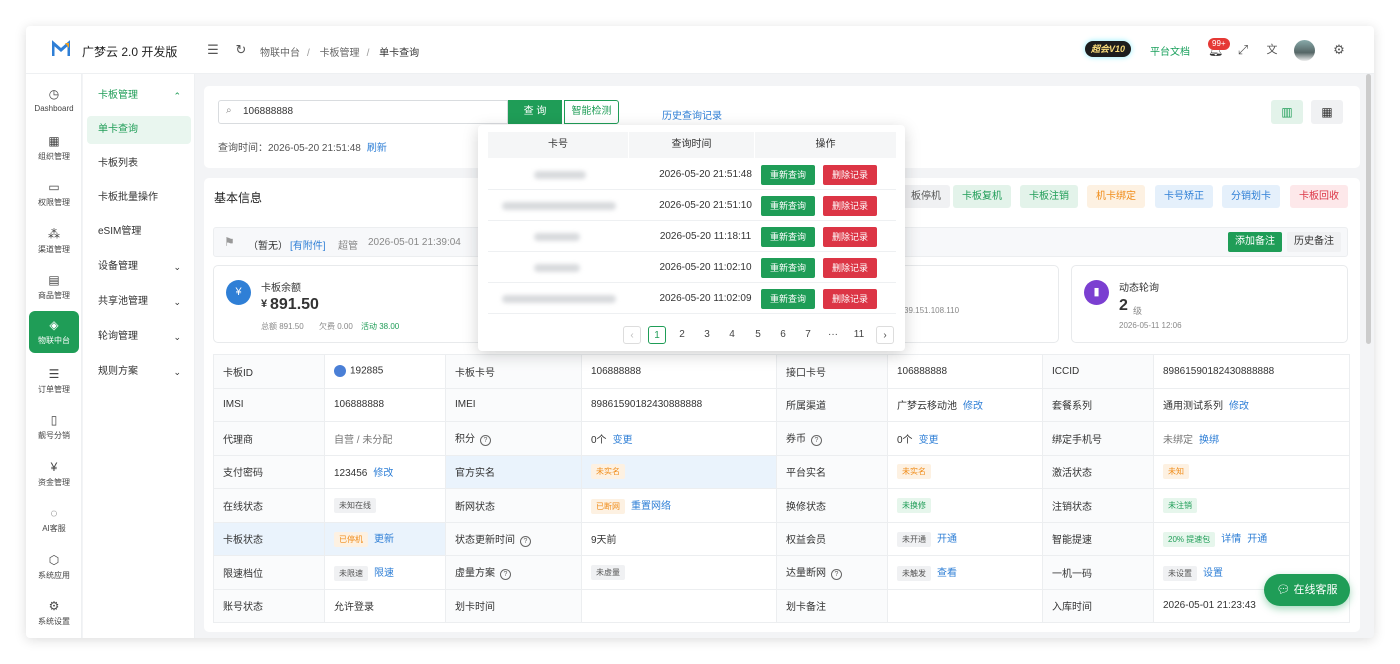 The height and width of the screenshot is (664, 1400). Describe the element at coordinates (294, 304) in the screenshot. I see `balance-amount: 891.50` at that location.